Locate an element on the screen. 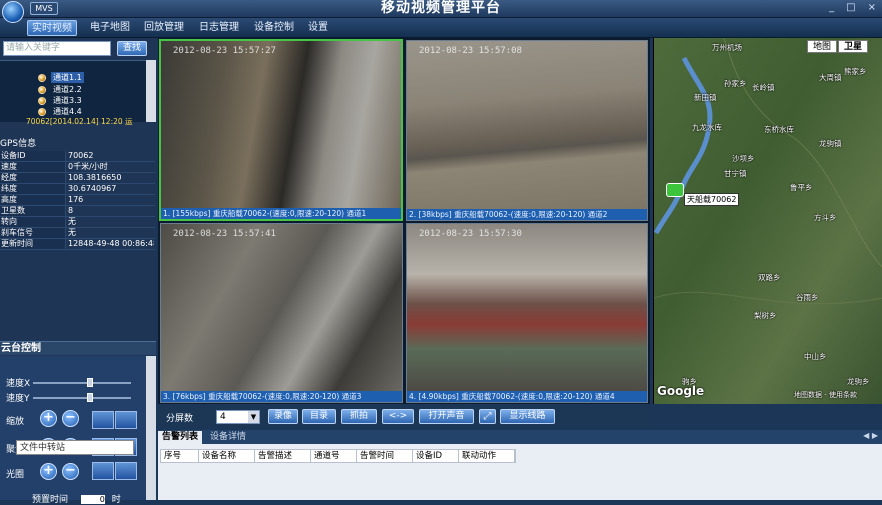  tree-channel-1: 通道1.1 is located at coordinates (61, 77).